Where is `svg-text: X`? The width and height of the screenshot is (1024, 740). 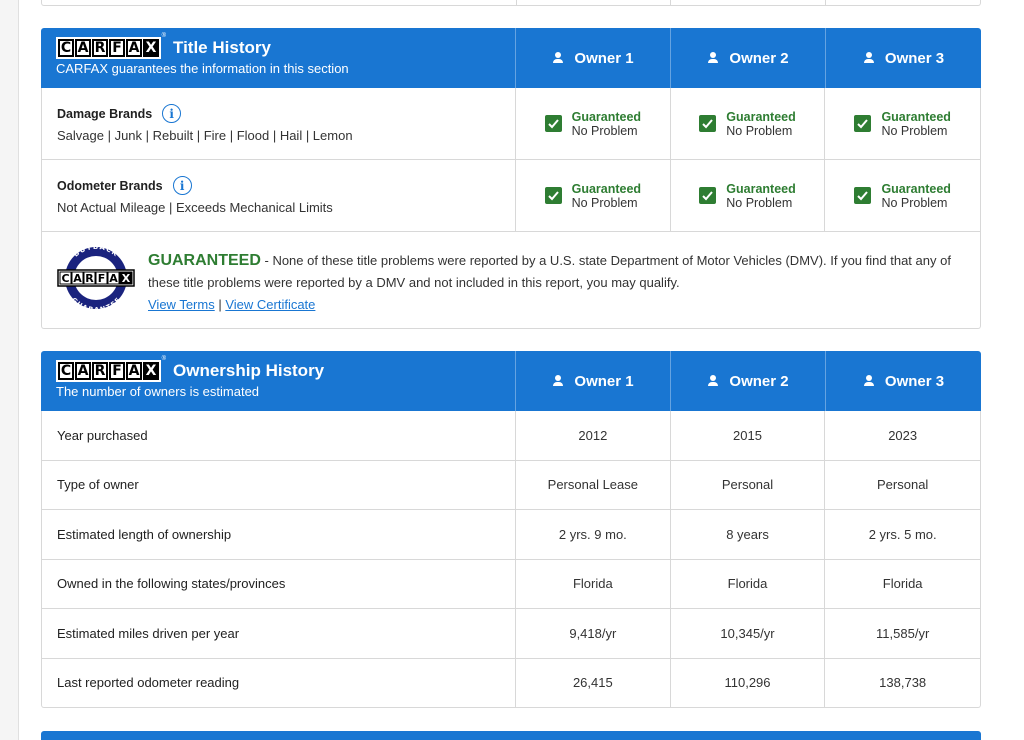
svg-text: X is located at coordinates (126, 278).